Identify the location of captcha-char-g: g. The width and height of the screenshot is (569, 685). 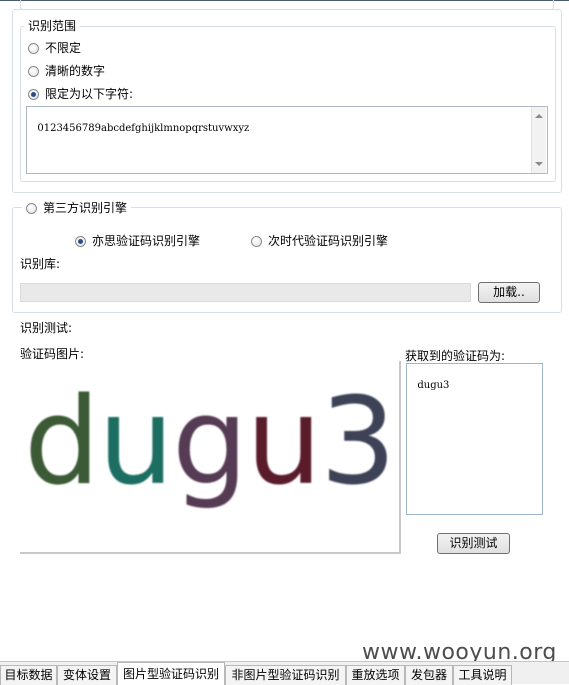
(208, 442).